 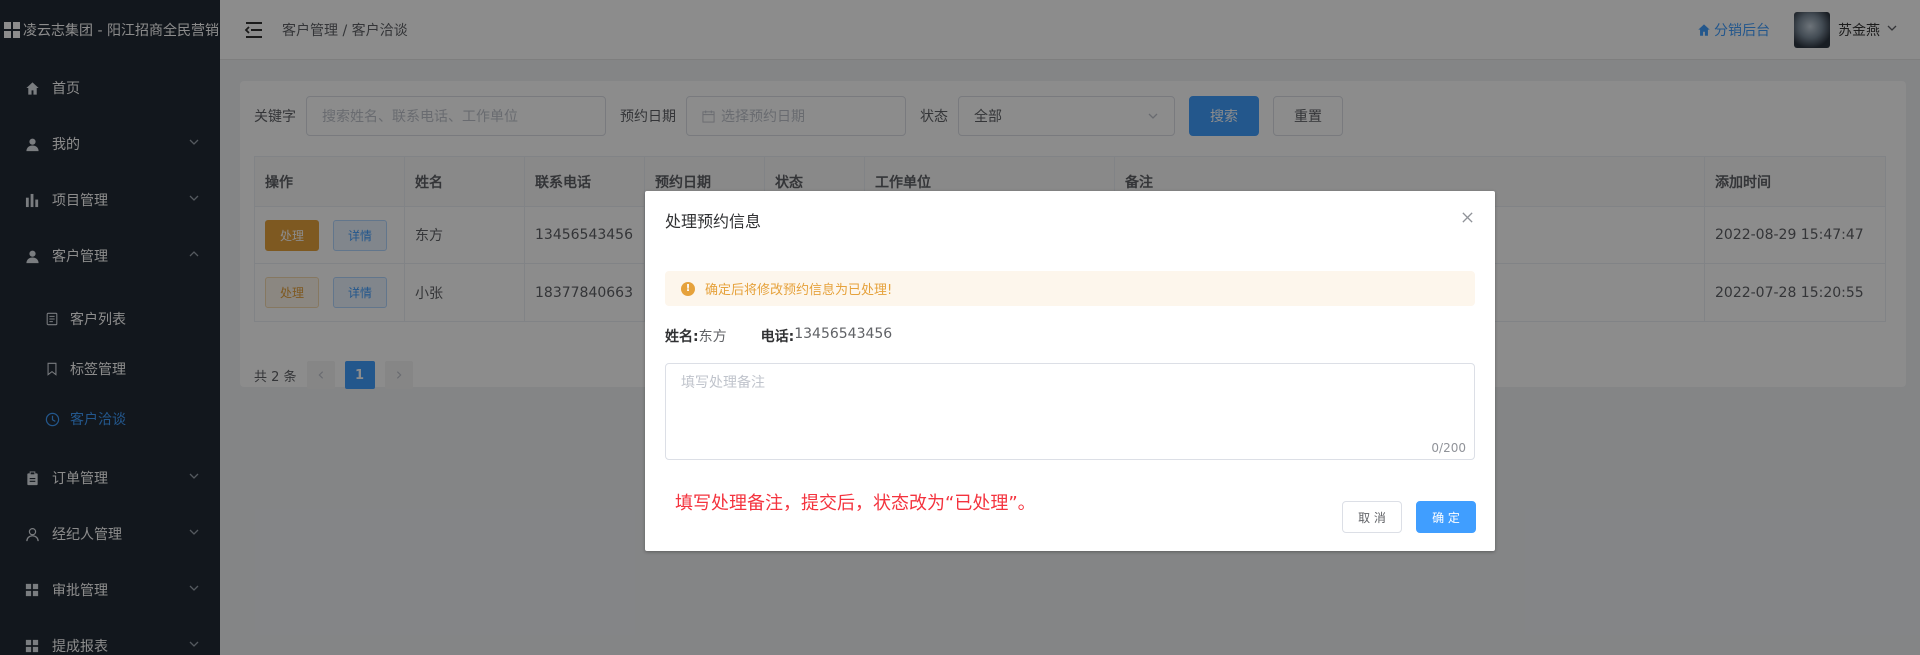 What do you see at coordinates (713, 221) in the screenshot?
I see `dialog-title: 处理预约信息` at bounding box center [713, 221].